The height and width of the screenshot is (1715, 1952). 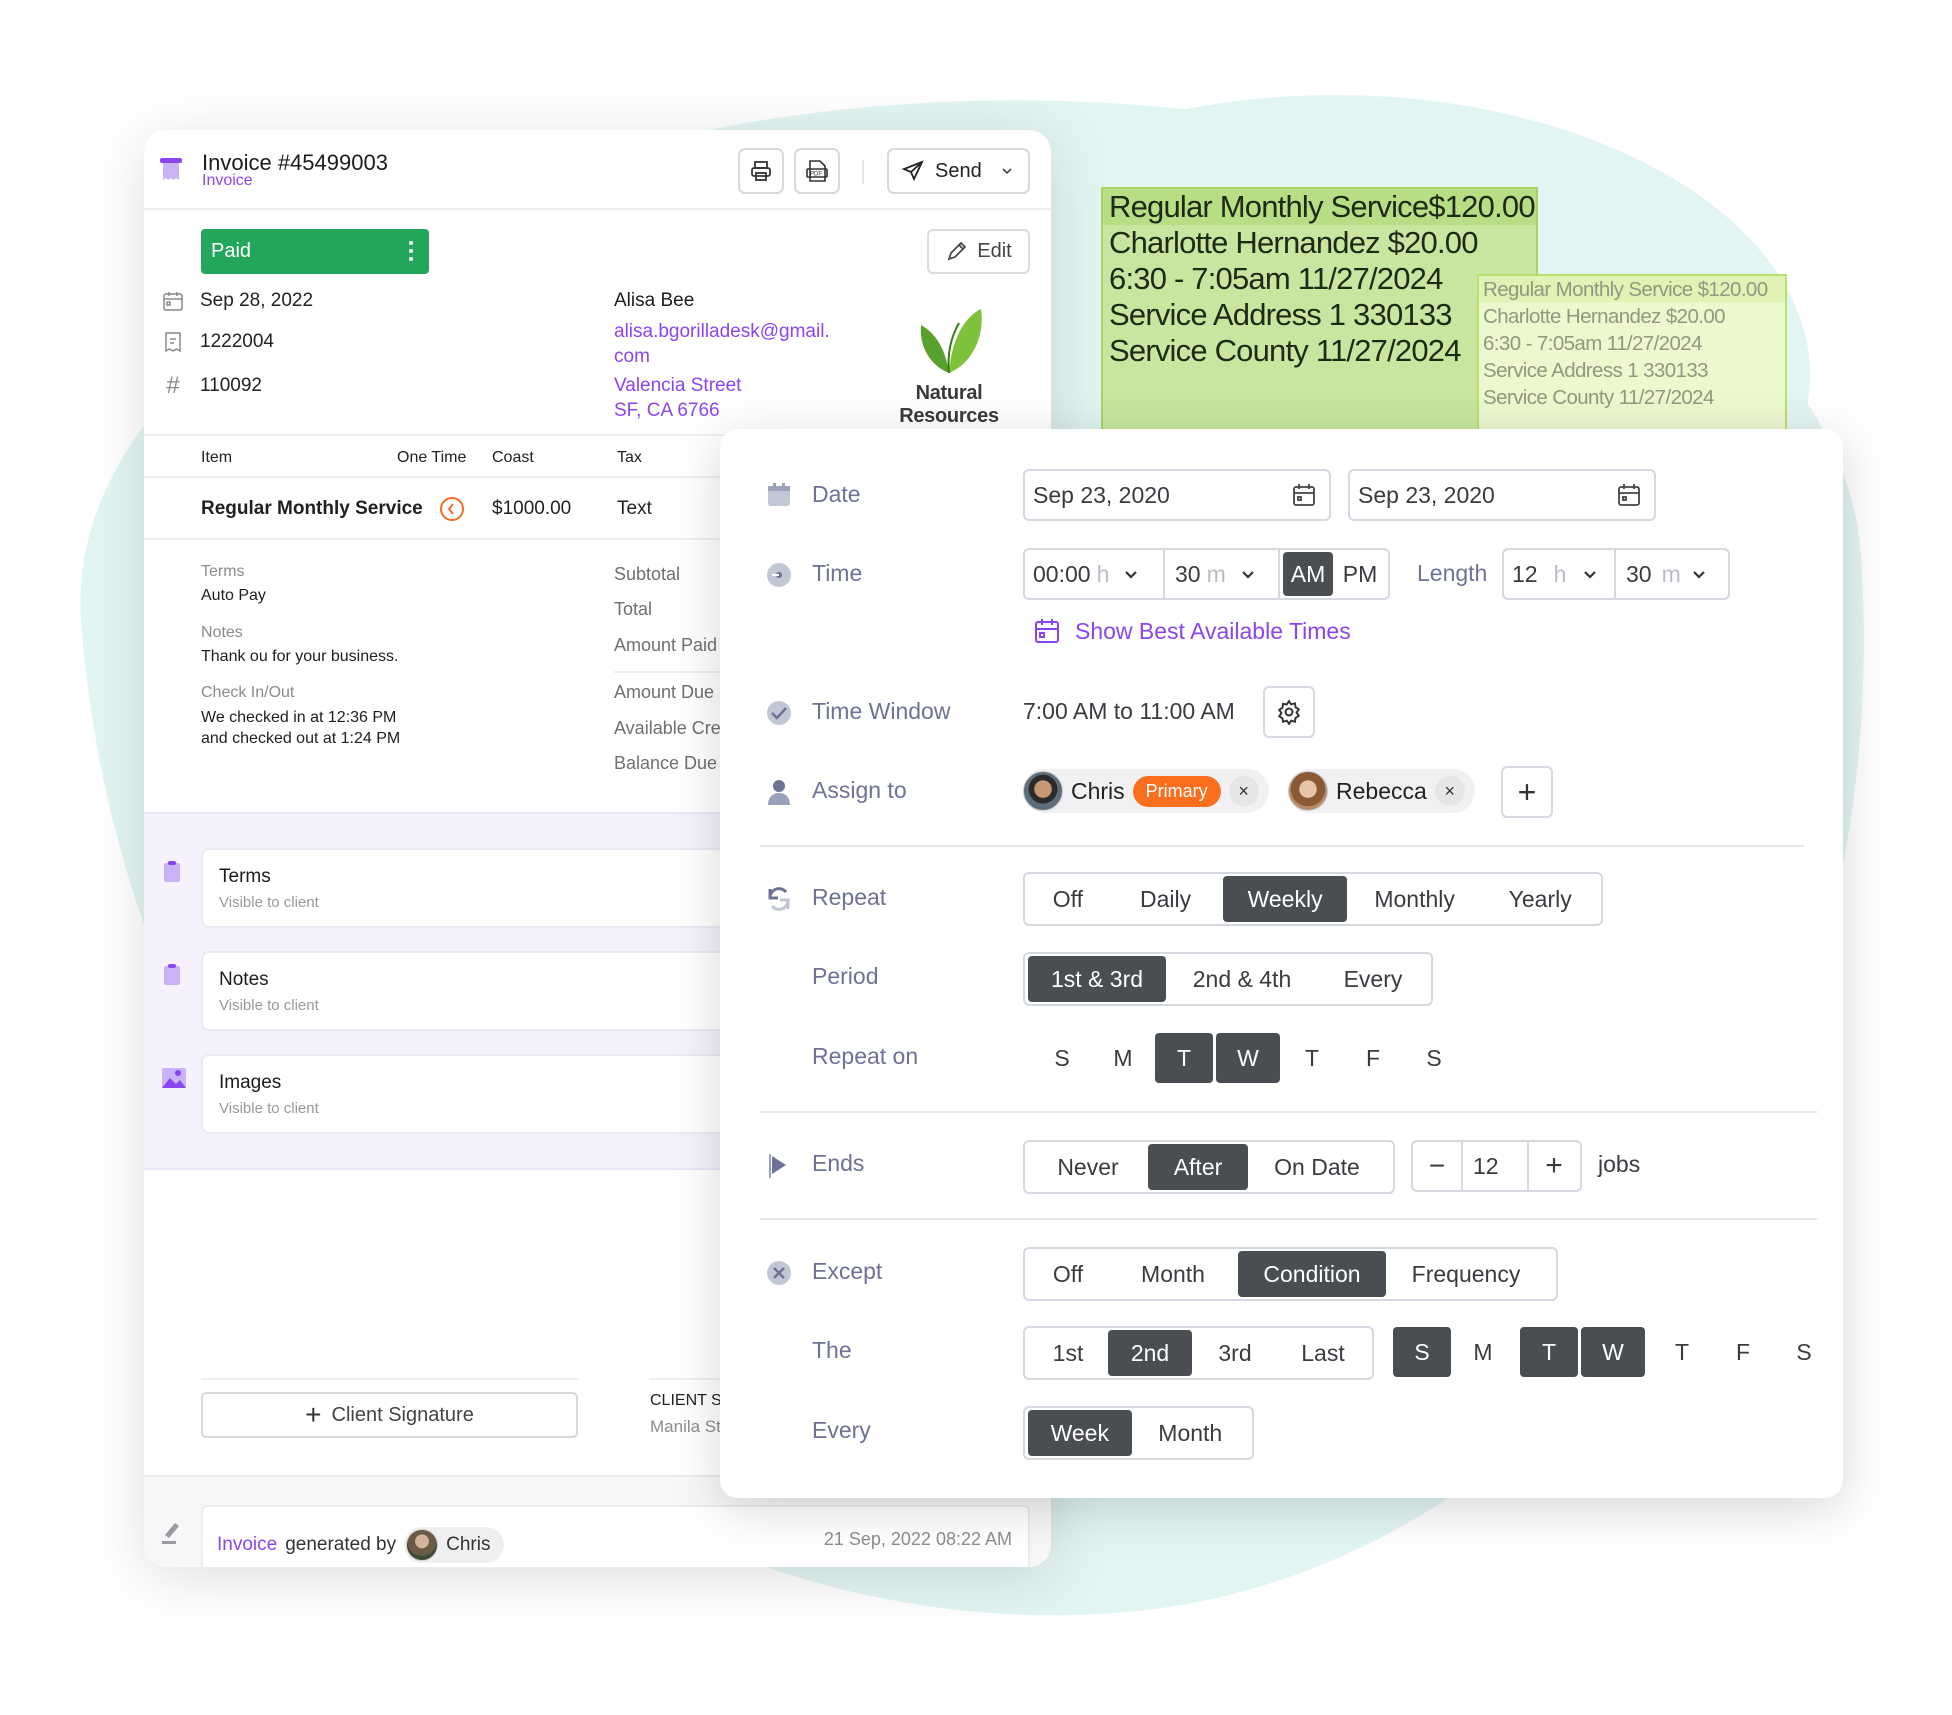 I want to click on except-segmented: Off Month Condition Frequency, so click(x=1290, y=1274).